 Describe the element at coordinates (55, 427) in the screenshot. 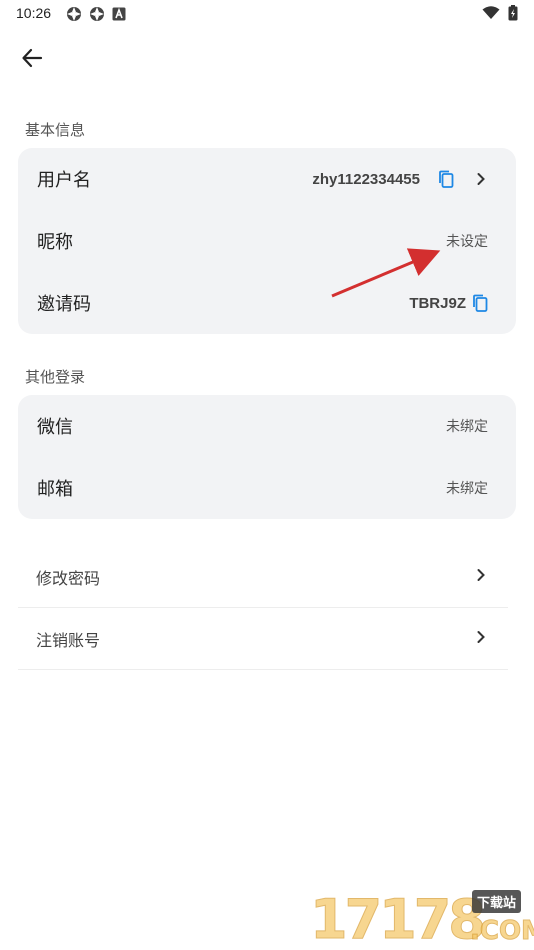

I see `wechat-label: 微信` at that location.